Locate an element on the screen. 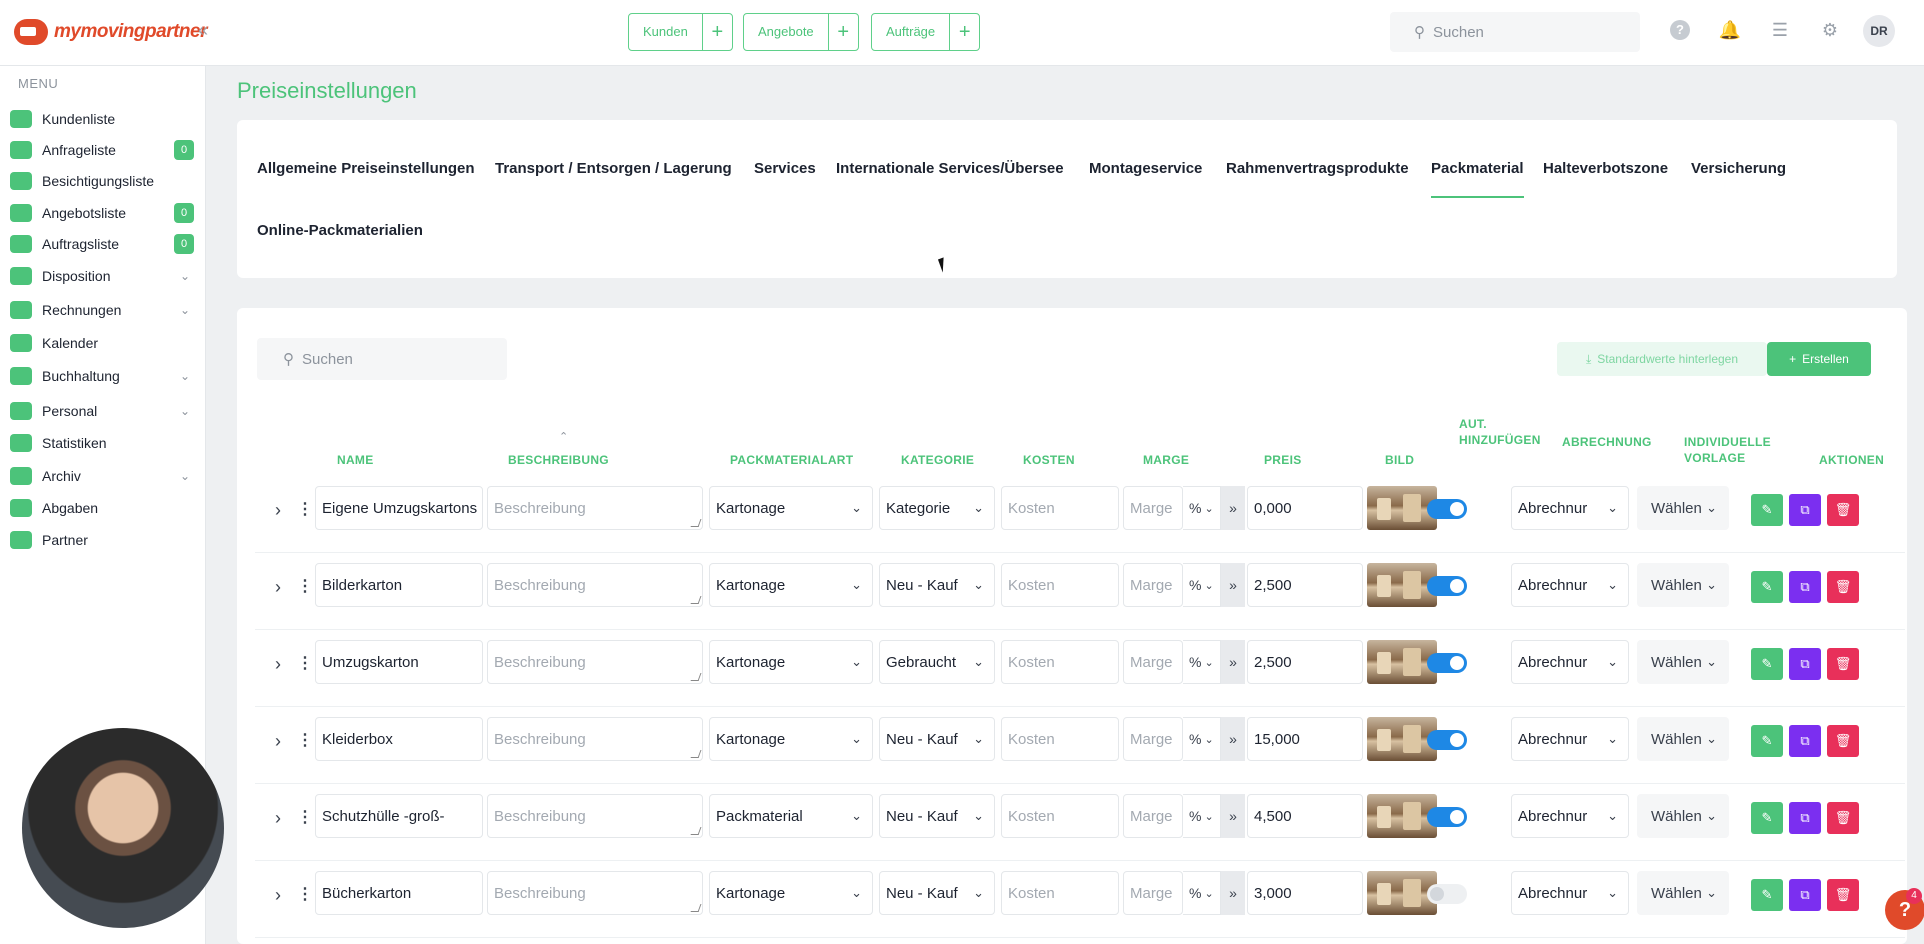  add-auftrag-button: + is located at coordinates (964, 32).